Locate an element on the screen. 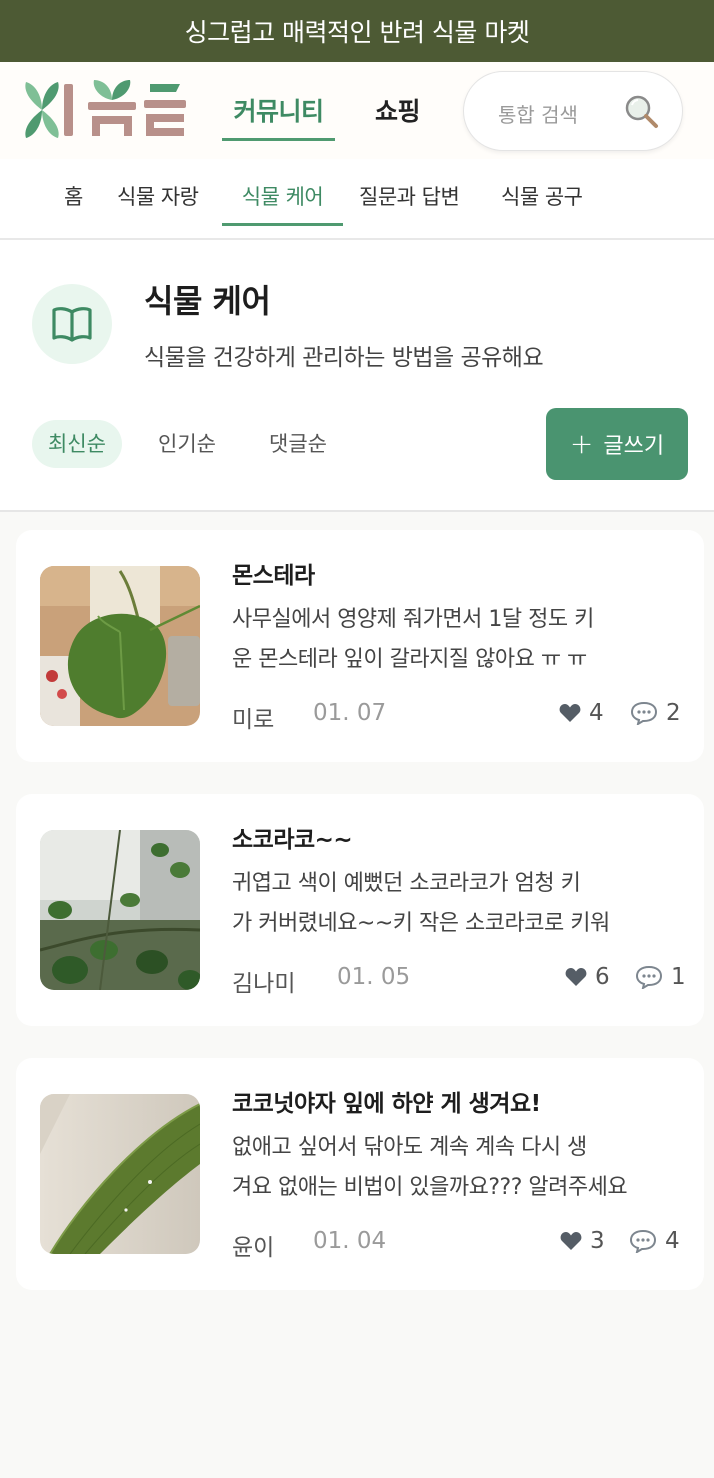  like-count-value: 6 is located at coordinates (602, 977).